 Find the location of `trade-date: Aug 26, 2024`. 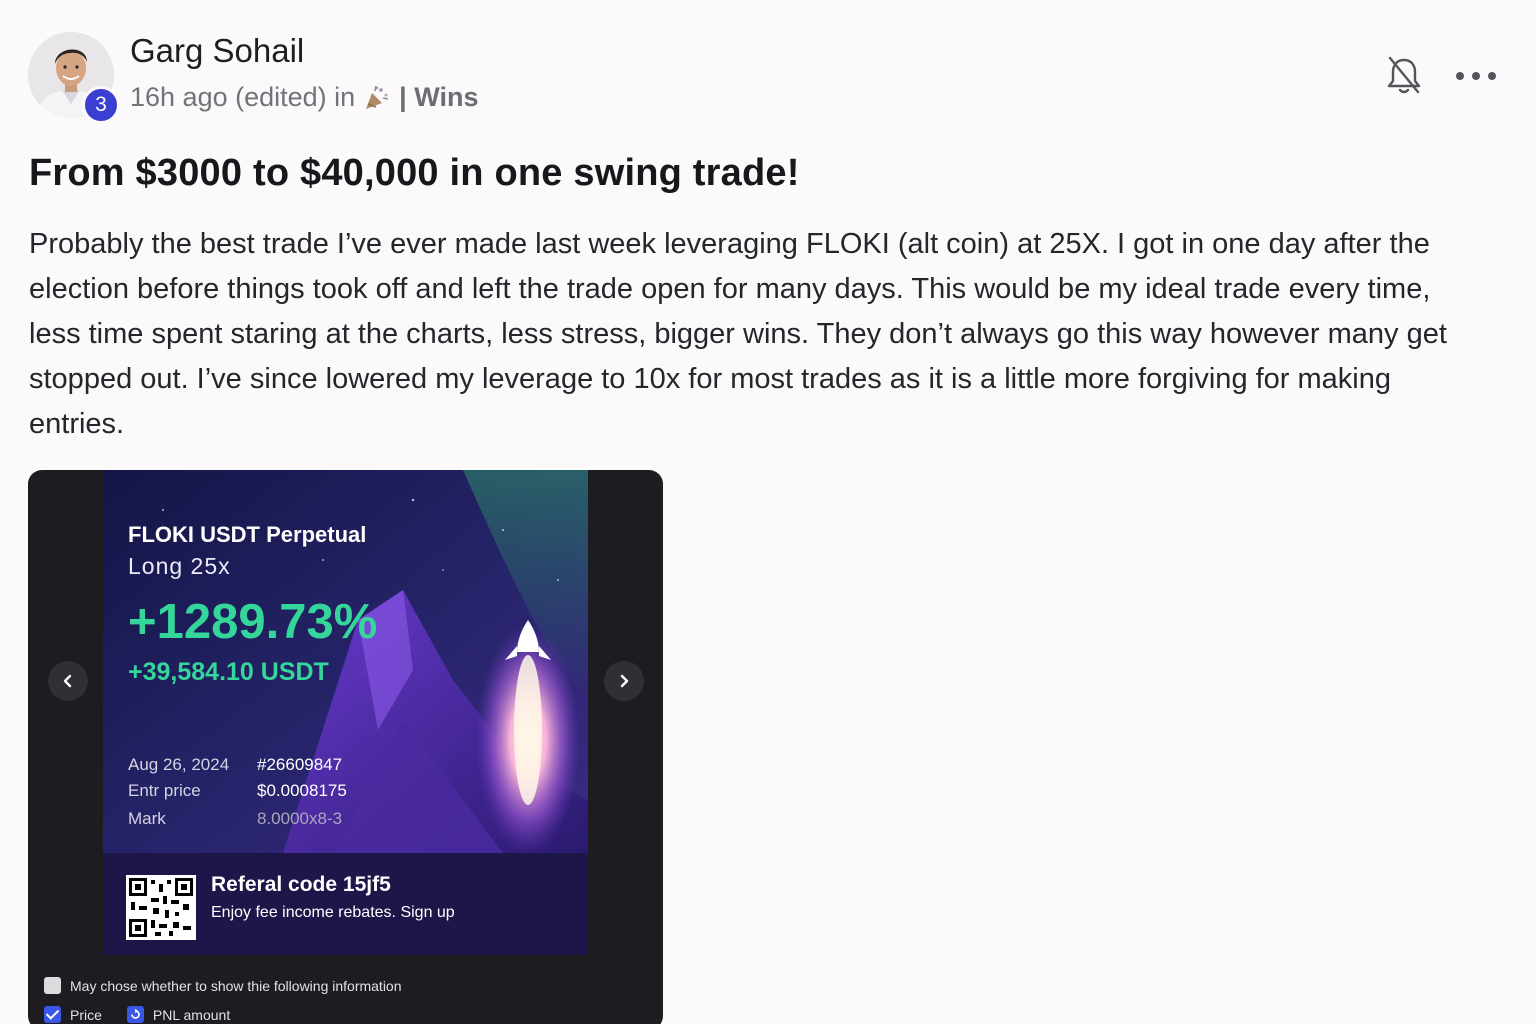

trade-date: Aug 26, 2024 is located at coordinates (179, 764).